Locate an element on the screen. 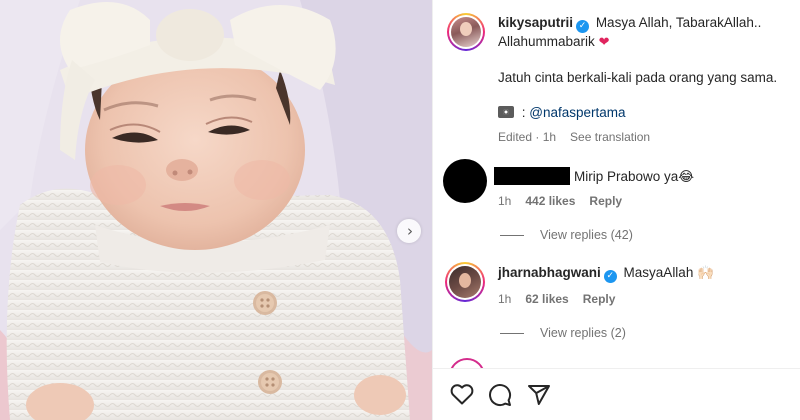 The height and width of the screenshot is (420, 800). comment-2-text: MasyaAllah 🙌🏻 is located at coordinates (668, 272).